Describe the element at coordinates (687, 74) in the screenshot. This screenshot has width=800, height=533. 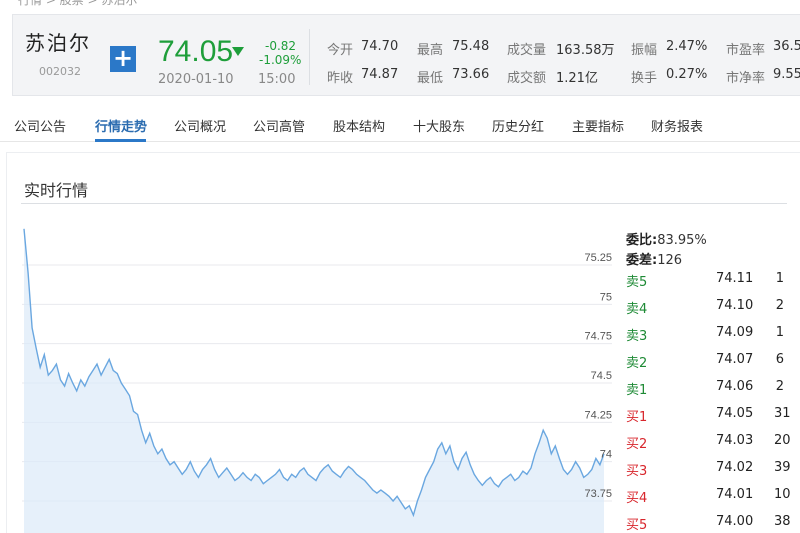
I see `turnover-value: 0.27%` at that location.